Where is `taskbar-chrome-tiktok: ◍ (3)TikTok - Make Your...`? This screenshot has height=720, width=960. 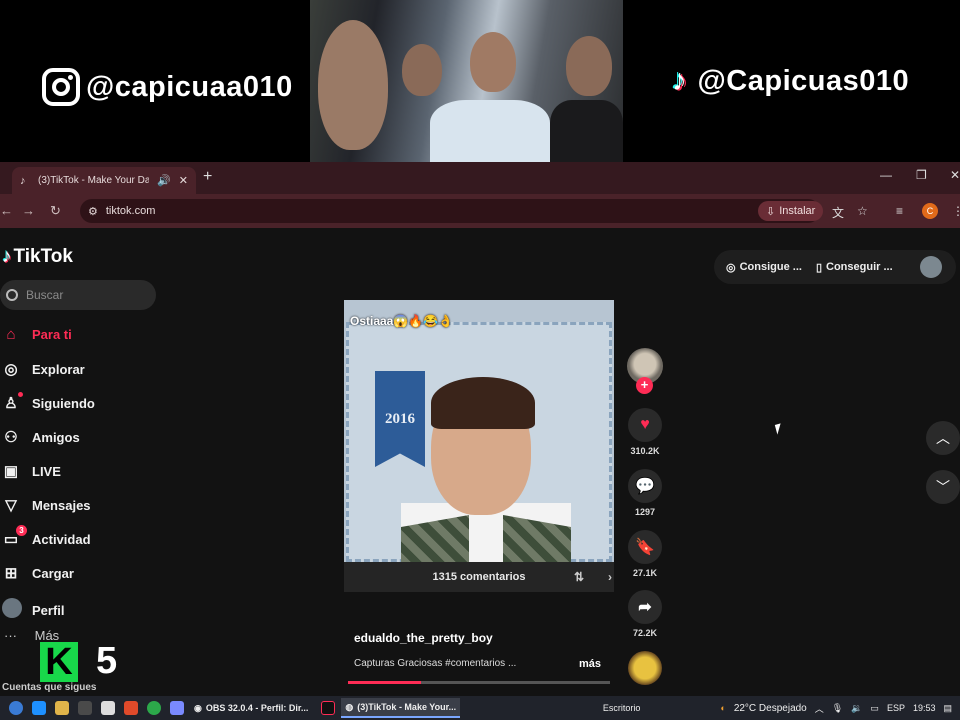
taskbar-chrome-tiktok: ◍ (3)TikTok - Make Your... is located at coordinates (401, 708).